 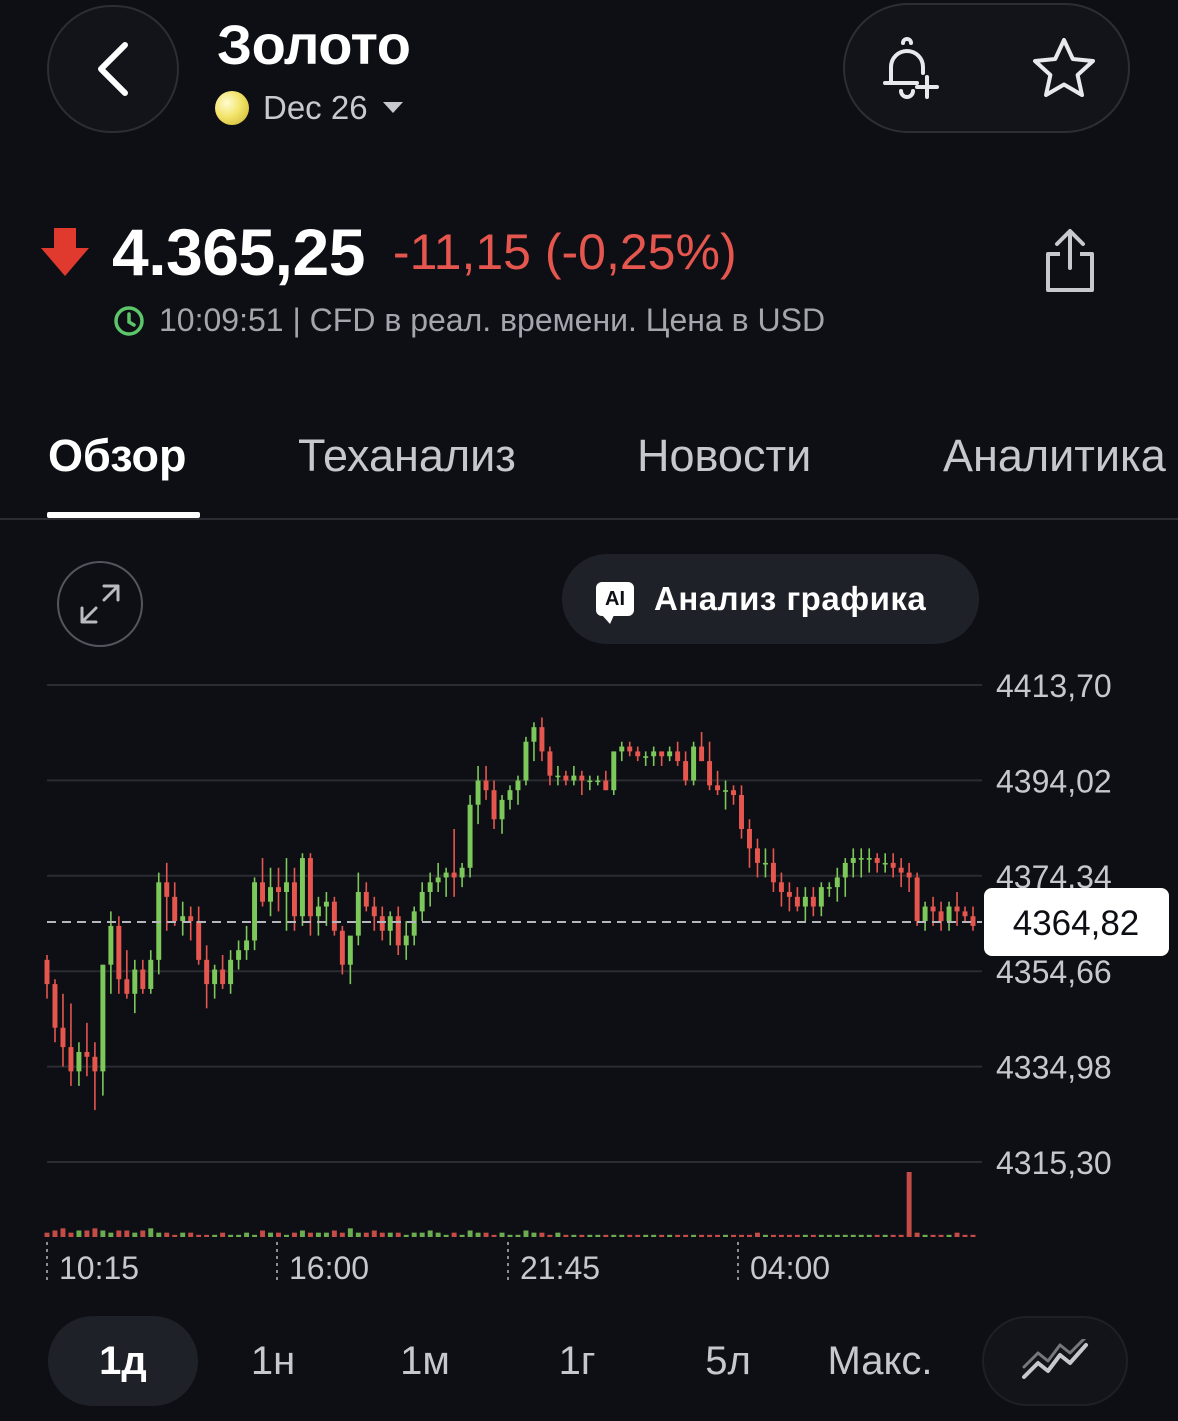 What do you see at coordinates (314, 44) in the screenshot?
I see `instrument-title: Золото` at bounding box center [314, 44].